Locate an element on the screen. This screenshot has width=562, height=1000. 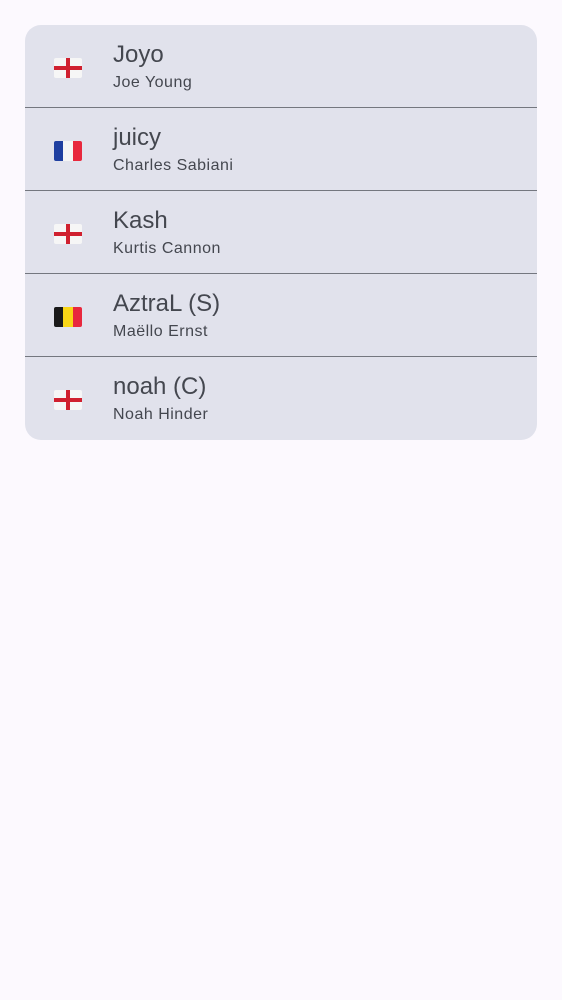
list-item: juicy Charles Sabiani is located at coordinates (281, 149).